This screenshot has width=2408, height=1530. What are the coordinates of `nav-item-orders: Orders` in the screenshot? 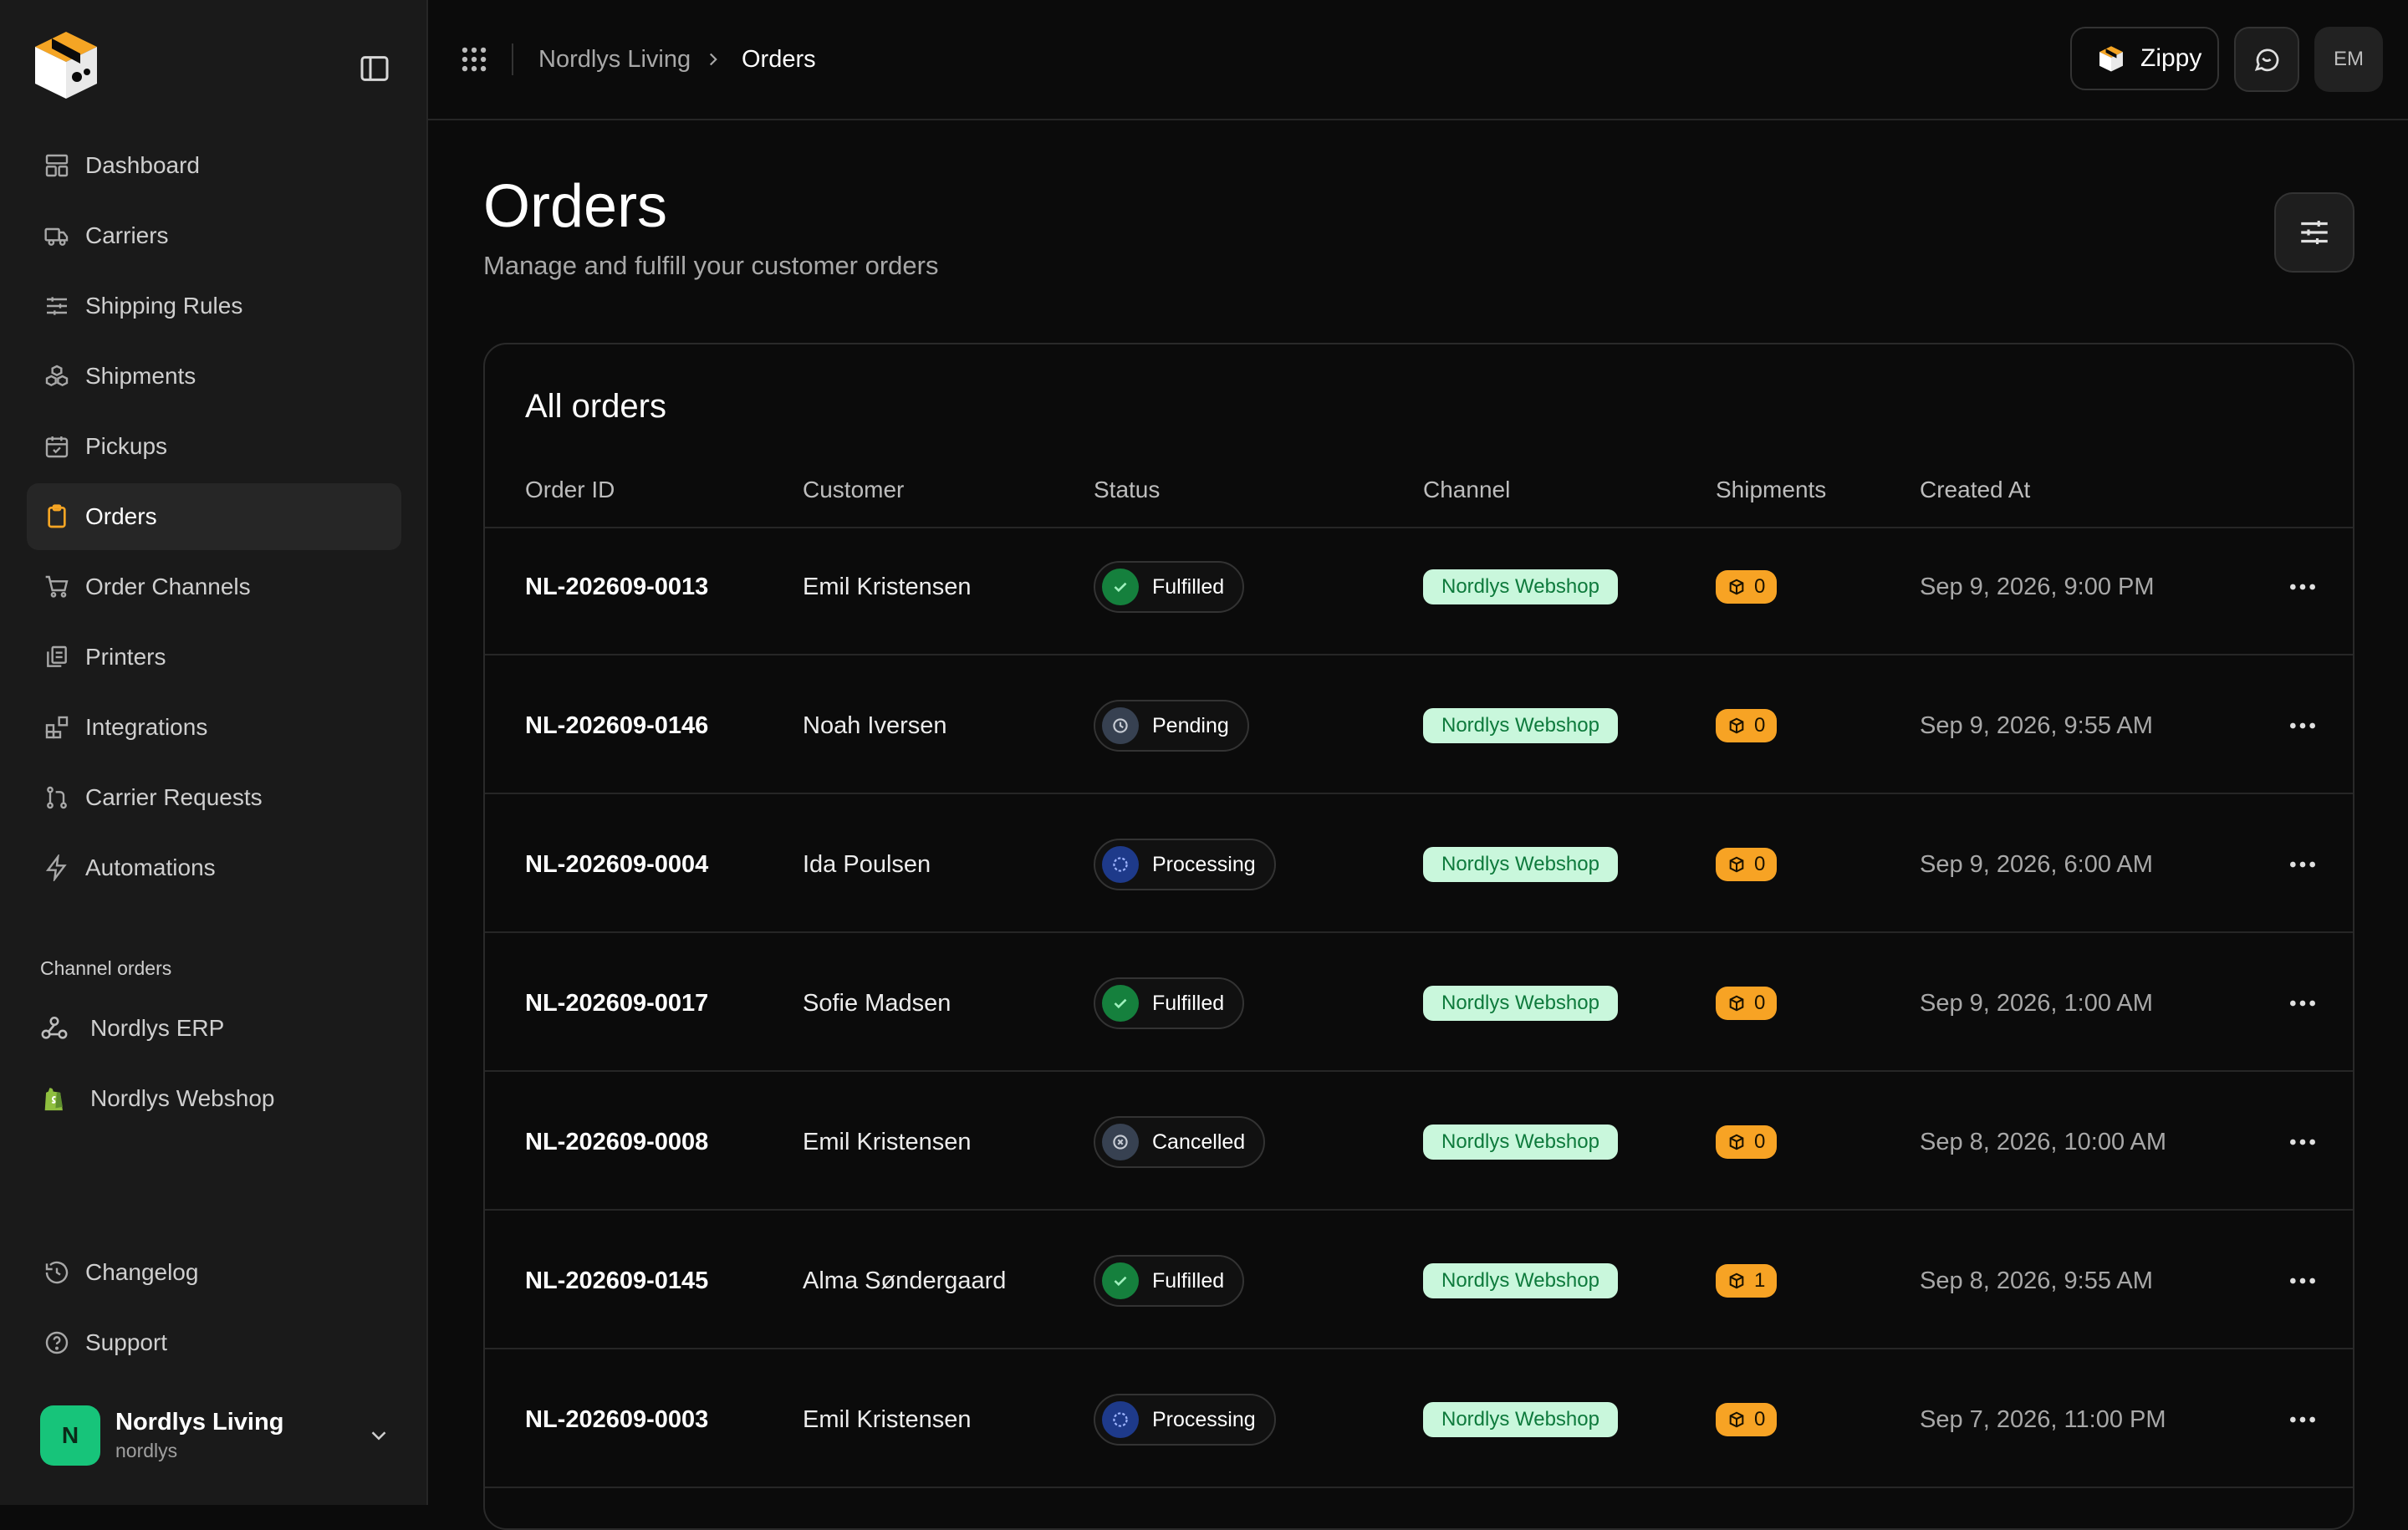 It's located at (214, 516).